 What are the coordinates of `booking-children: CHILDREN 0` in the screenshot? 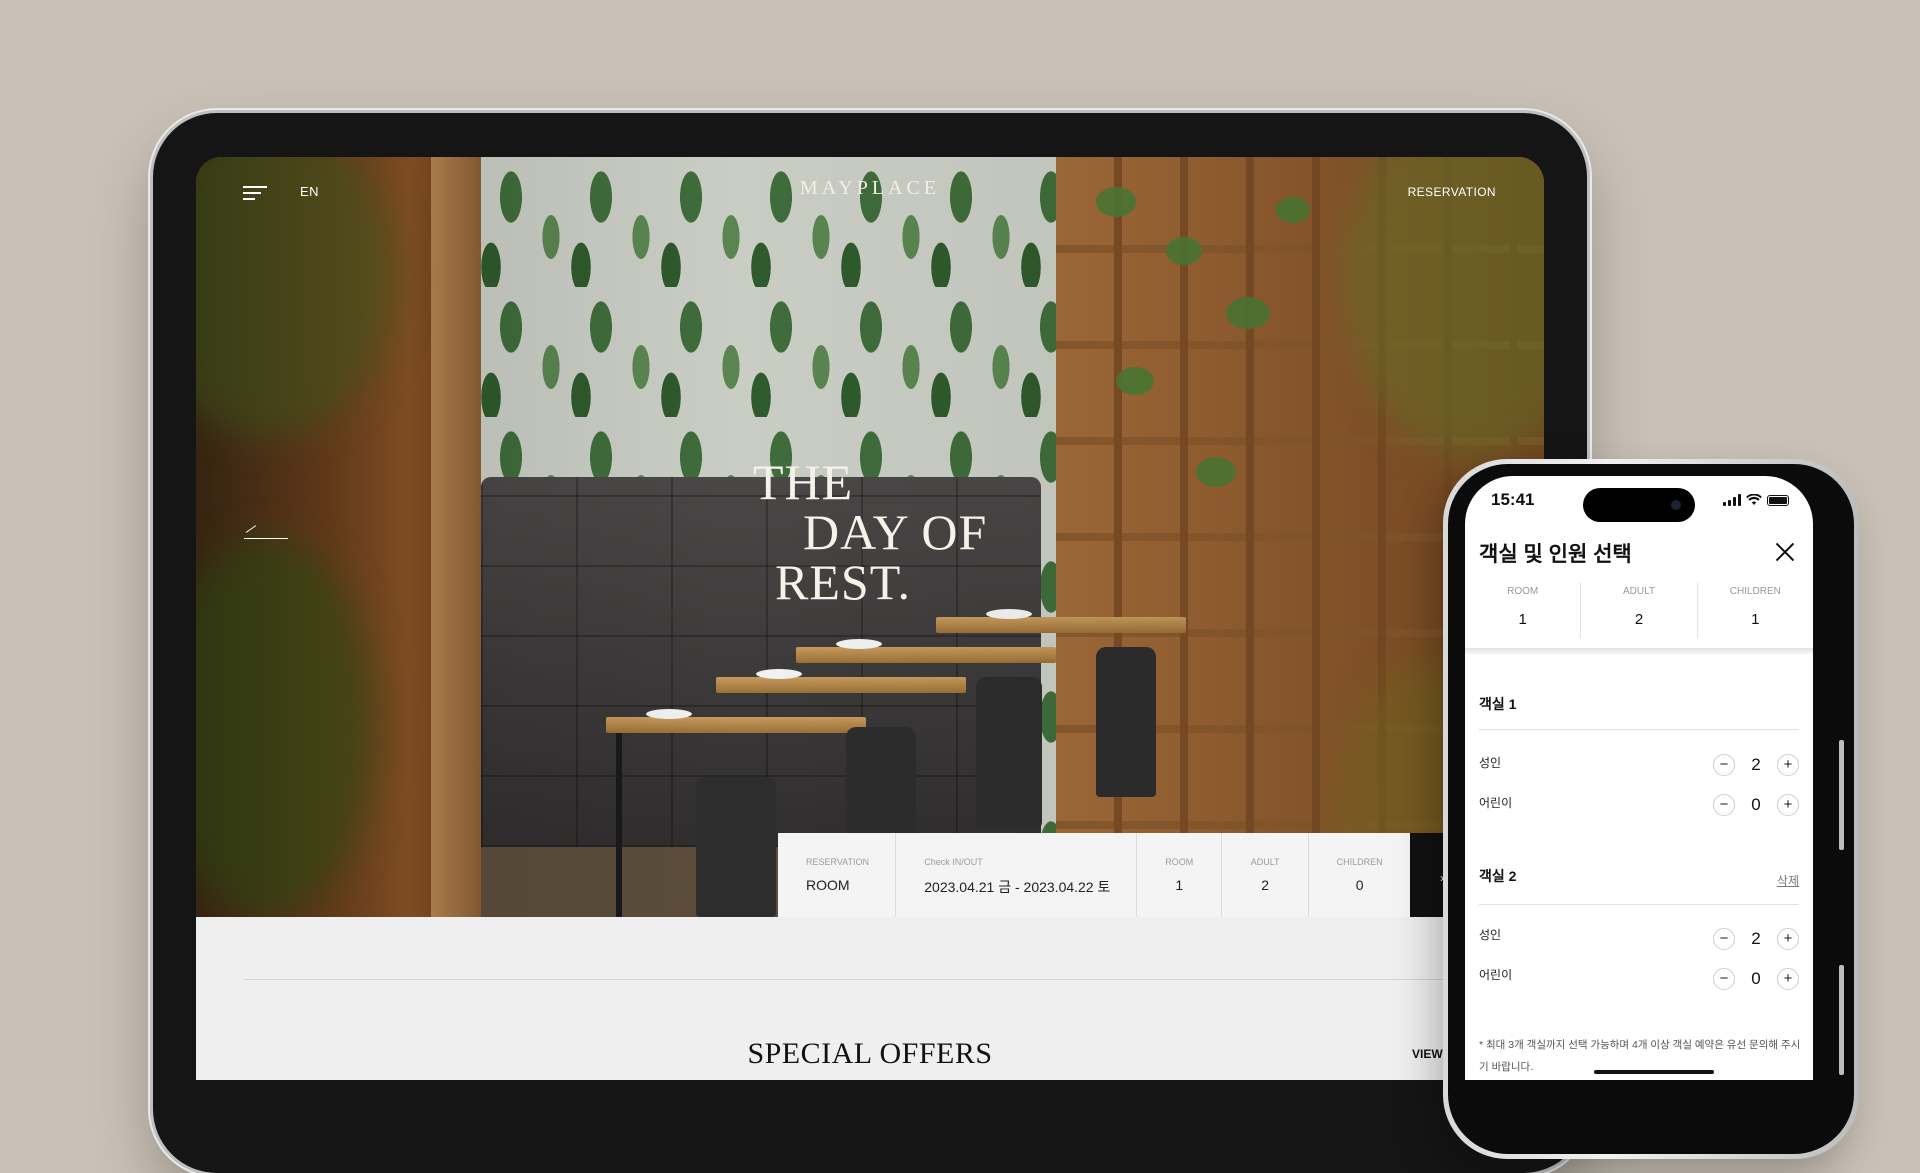 It's located at (1359, 875).